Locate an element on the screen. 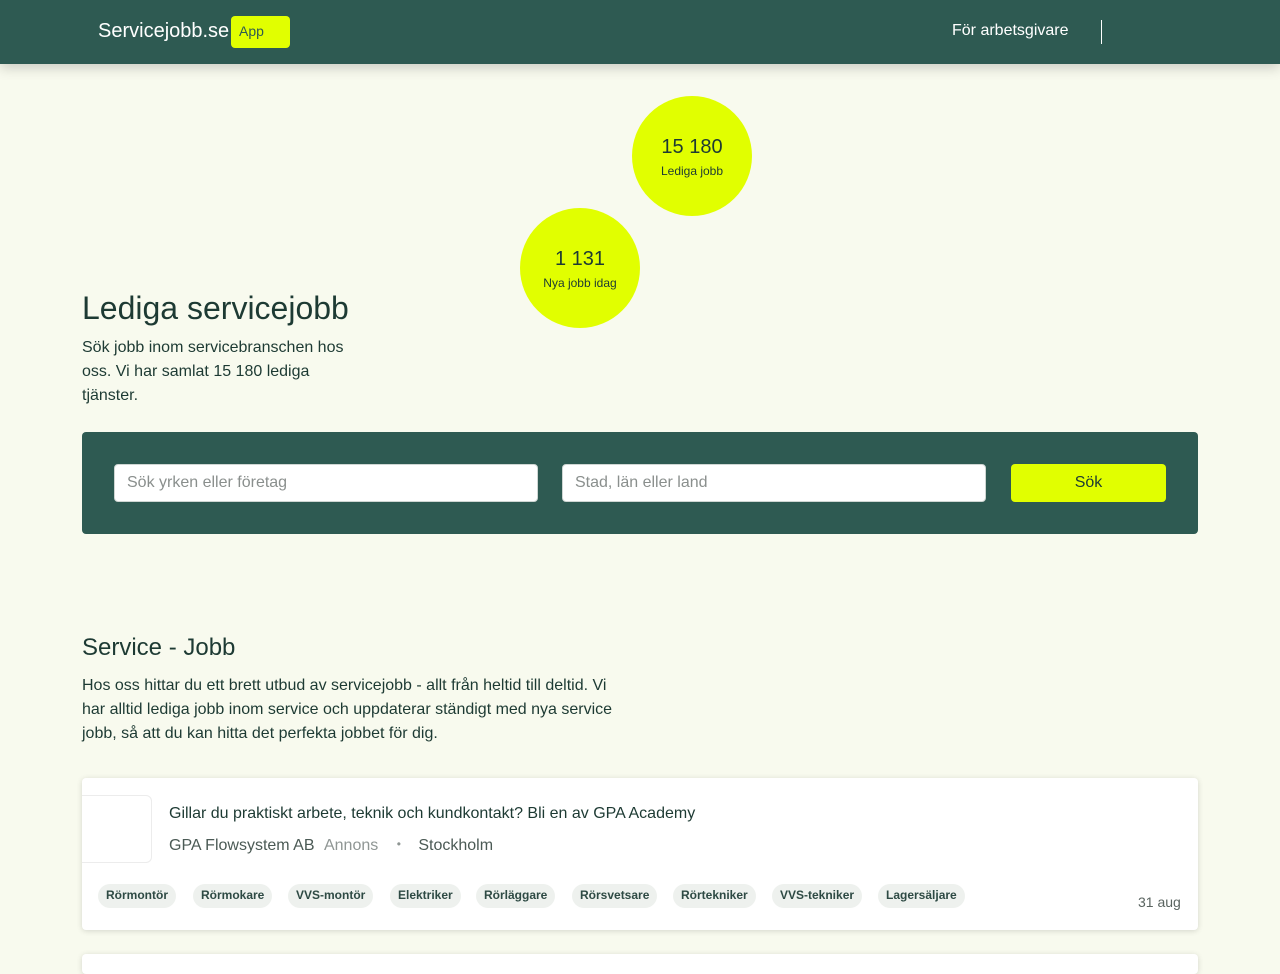 The image size is (1280, 974). job-tag: Elektriker is located at coordinates (425, 896).